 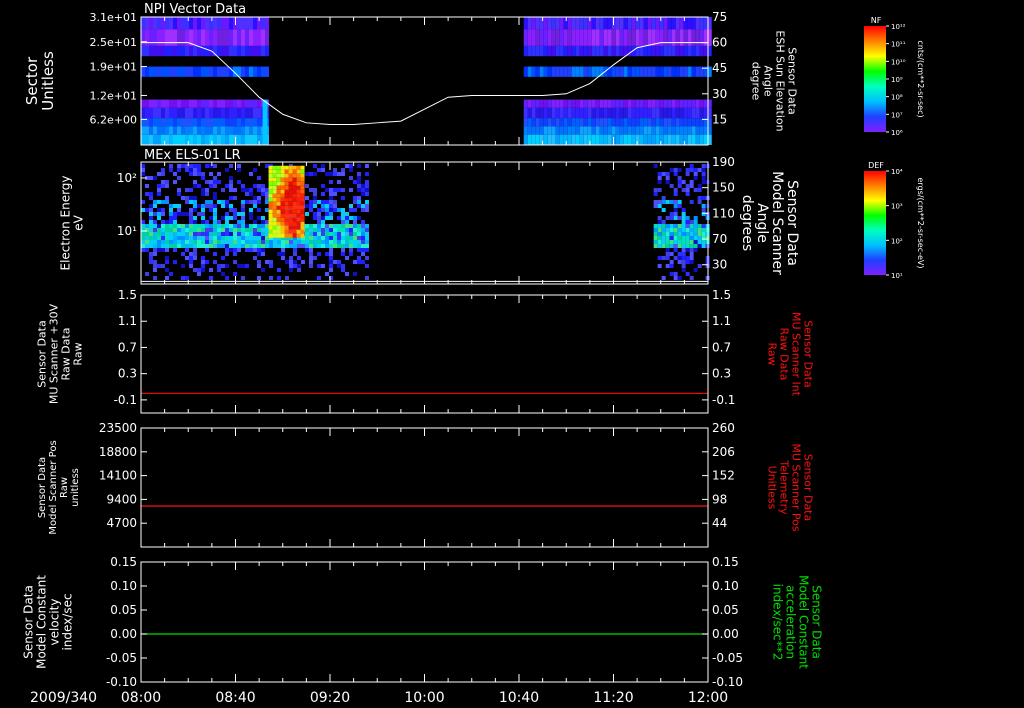 I want to click on els-y2-ticks-label: 70, so click(x=719, y=239).